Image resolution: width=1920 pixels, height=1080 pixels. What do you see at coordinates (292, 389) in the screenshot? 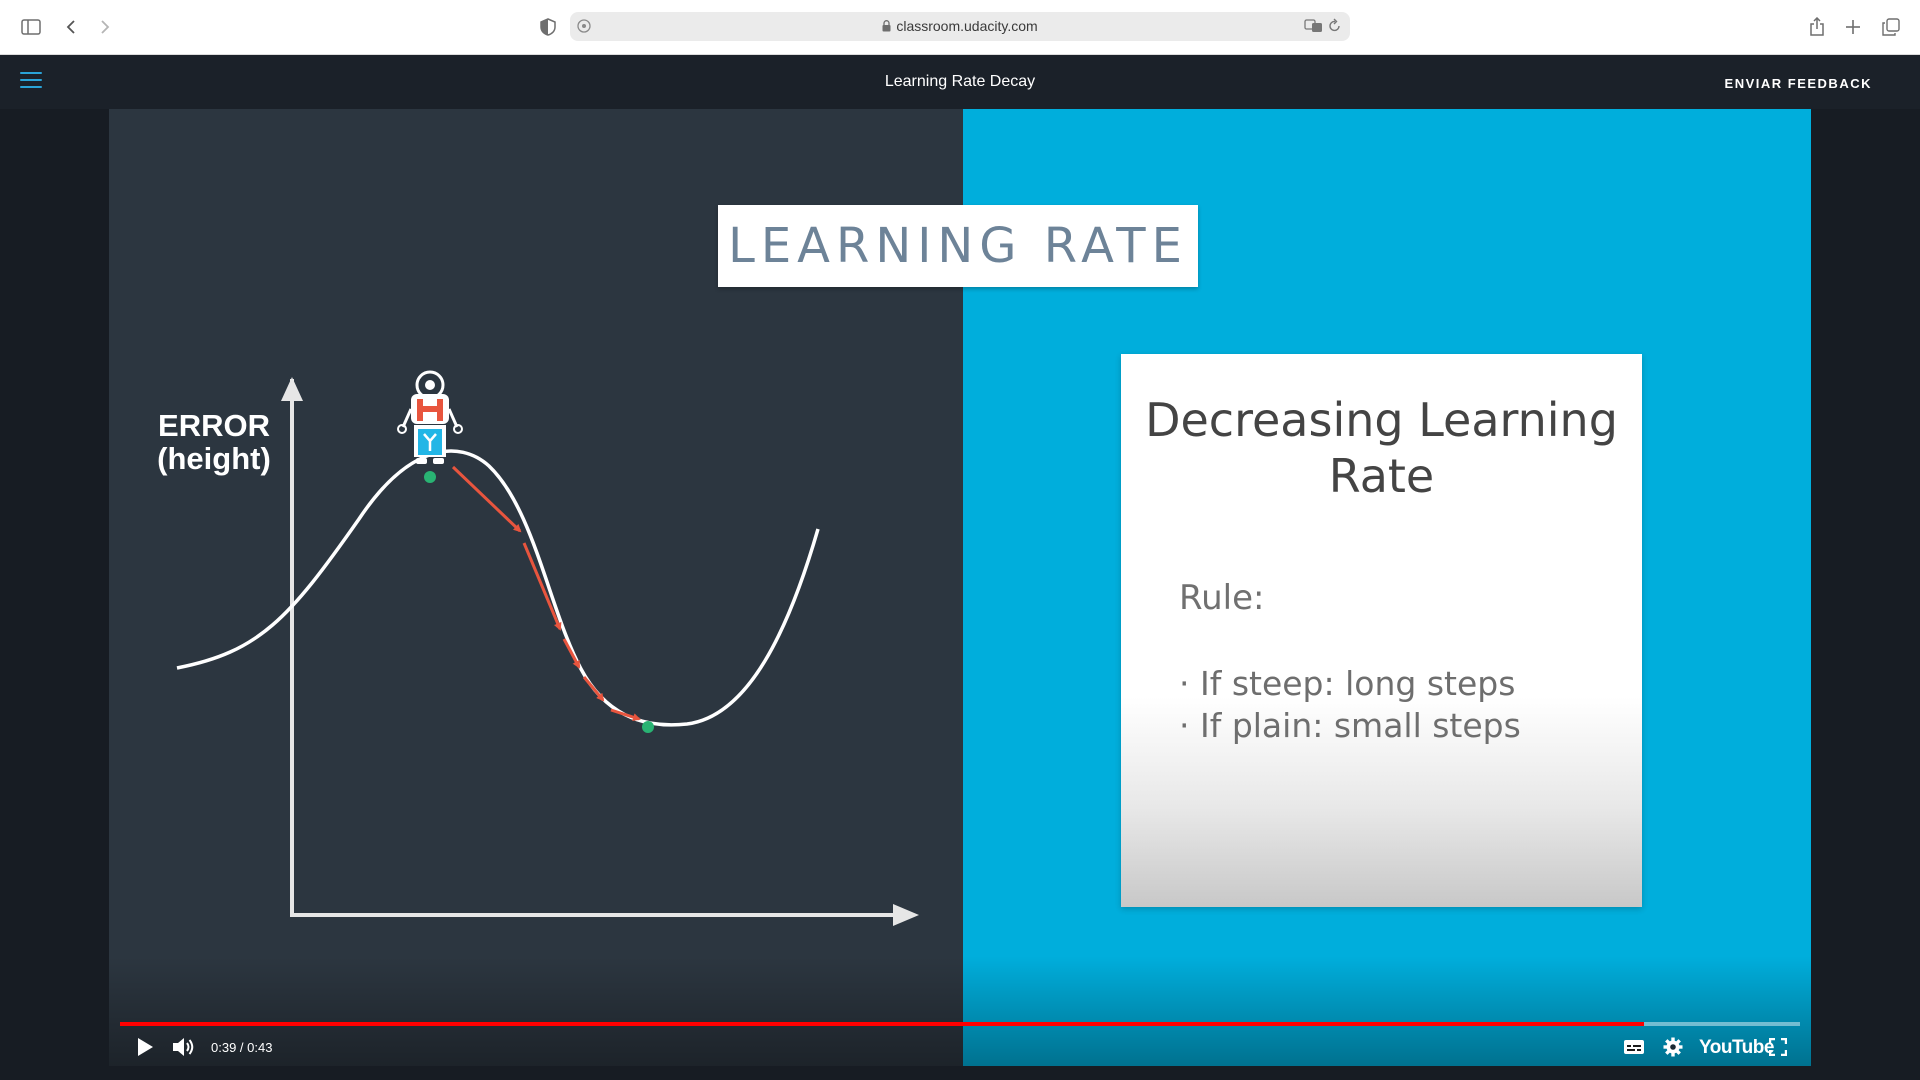
I see `y-axis-arrowhead` at bounding box center [292, 389].